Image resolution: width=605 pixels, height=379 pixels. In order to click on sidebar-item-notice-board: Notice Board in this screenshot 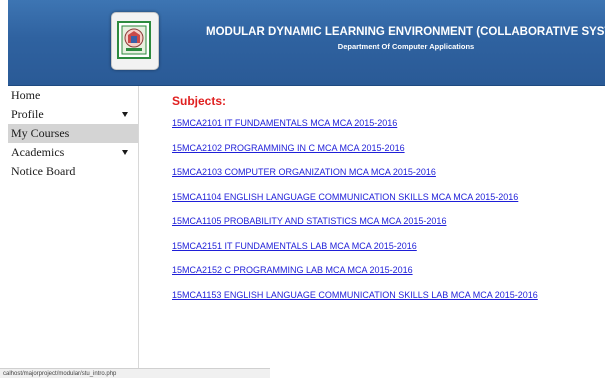, I will do `click(73, 171)`.